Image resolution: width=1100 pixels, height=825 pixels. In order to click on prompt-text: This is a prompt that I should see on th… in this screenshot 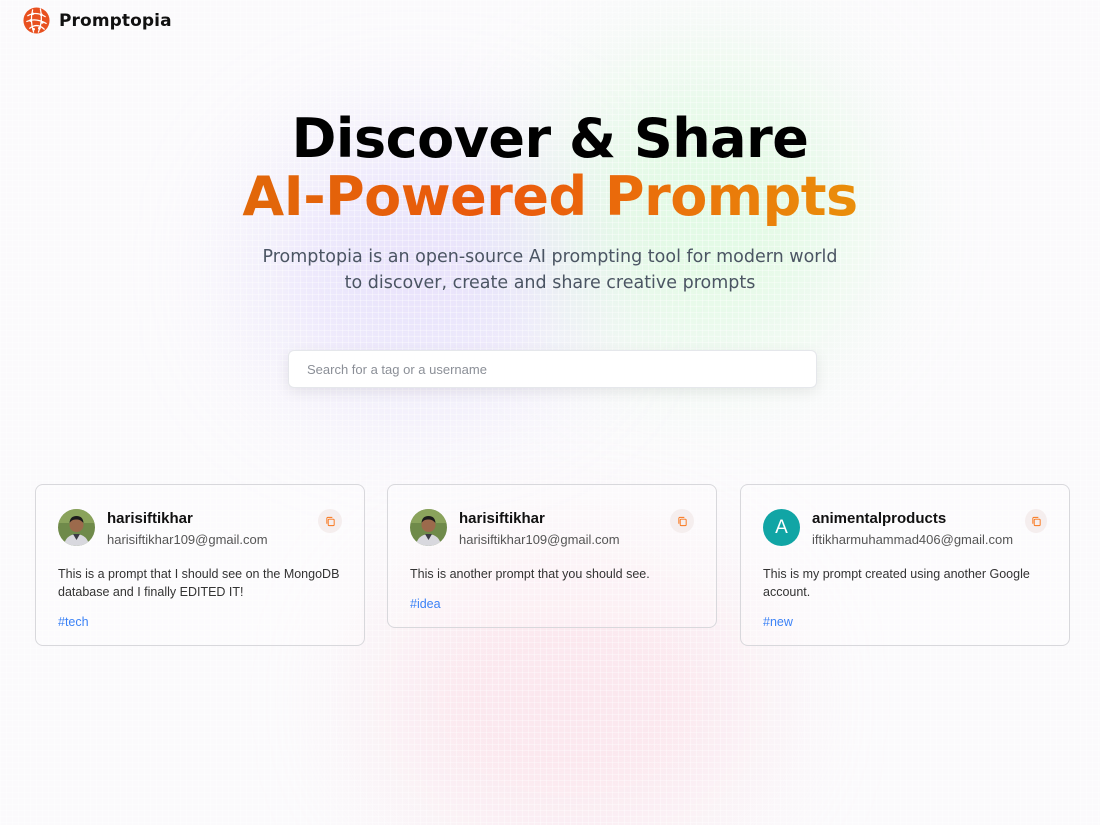, I will do `click(199, 583)`.